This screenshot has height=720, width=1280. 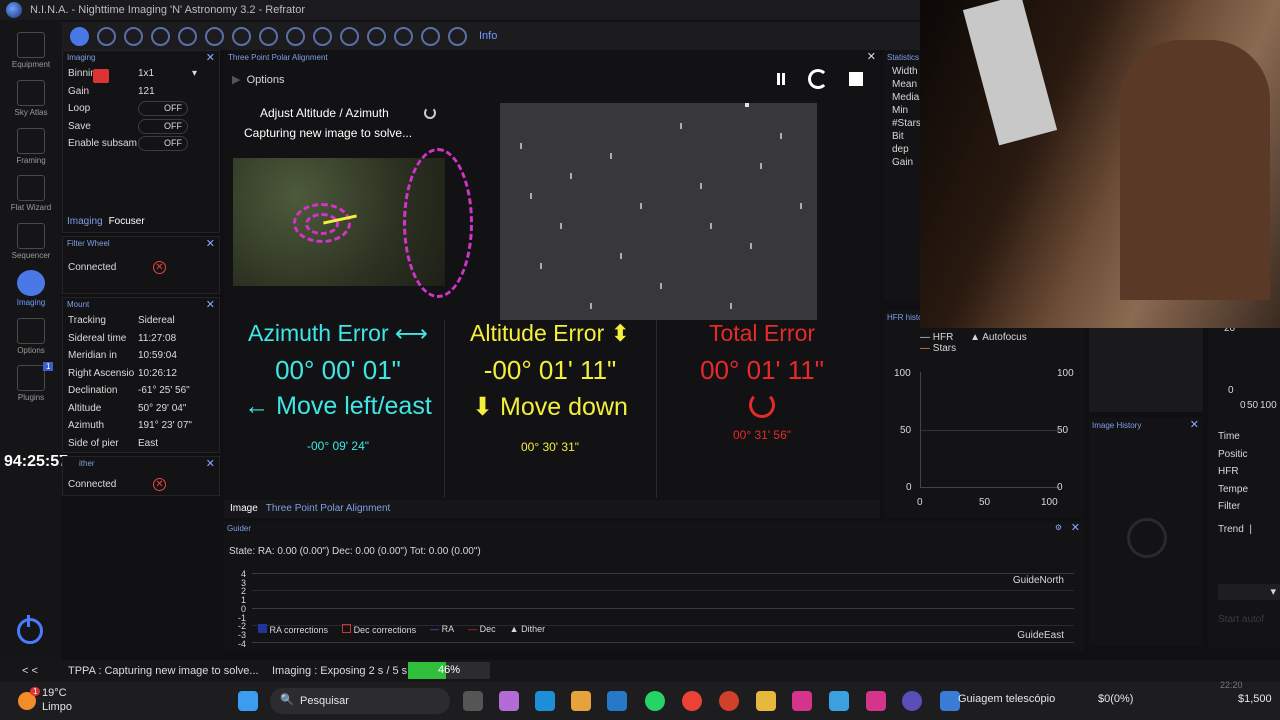 What do you see at coordinates (163, 109) in the screenshot?
I see `loop-toggle: OFF` at bounding box center [163, 109].